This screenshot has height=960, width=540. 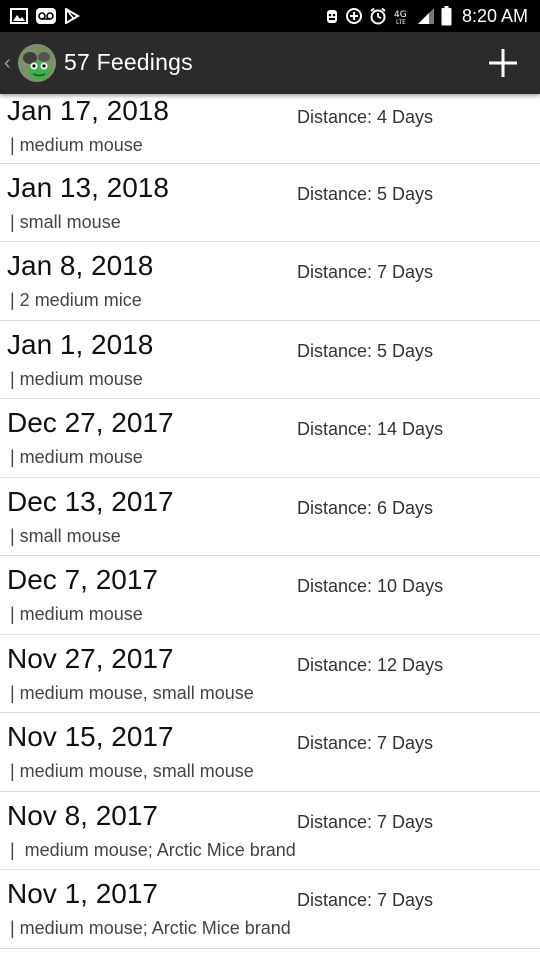 I want to click on alarm-icon, so click(x=378, y=16).